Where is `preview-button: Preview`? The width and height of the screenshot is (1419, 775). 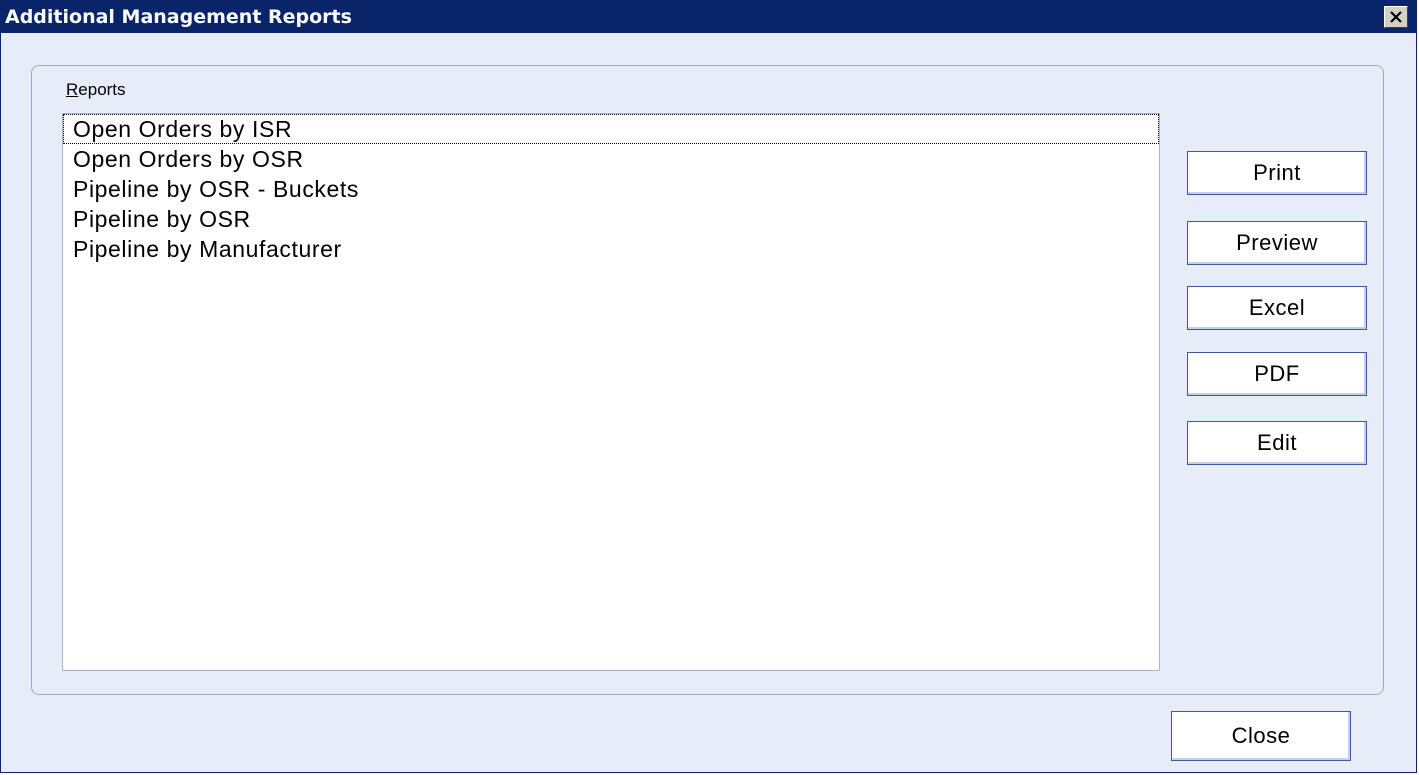 preview-button: Preview is located at coordinates (1277, 243).